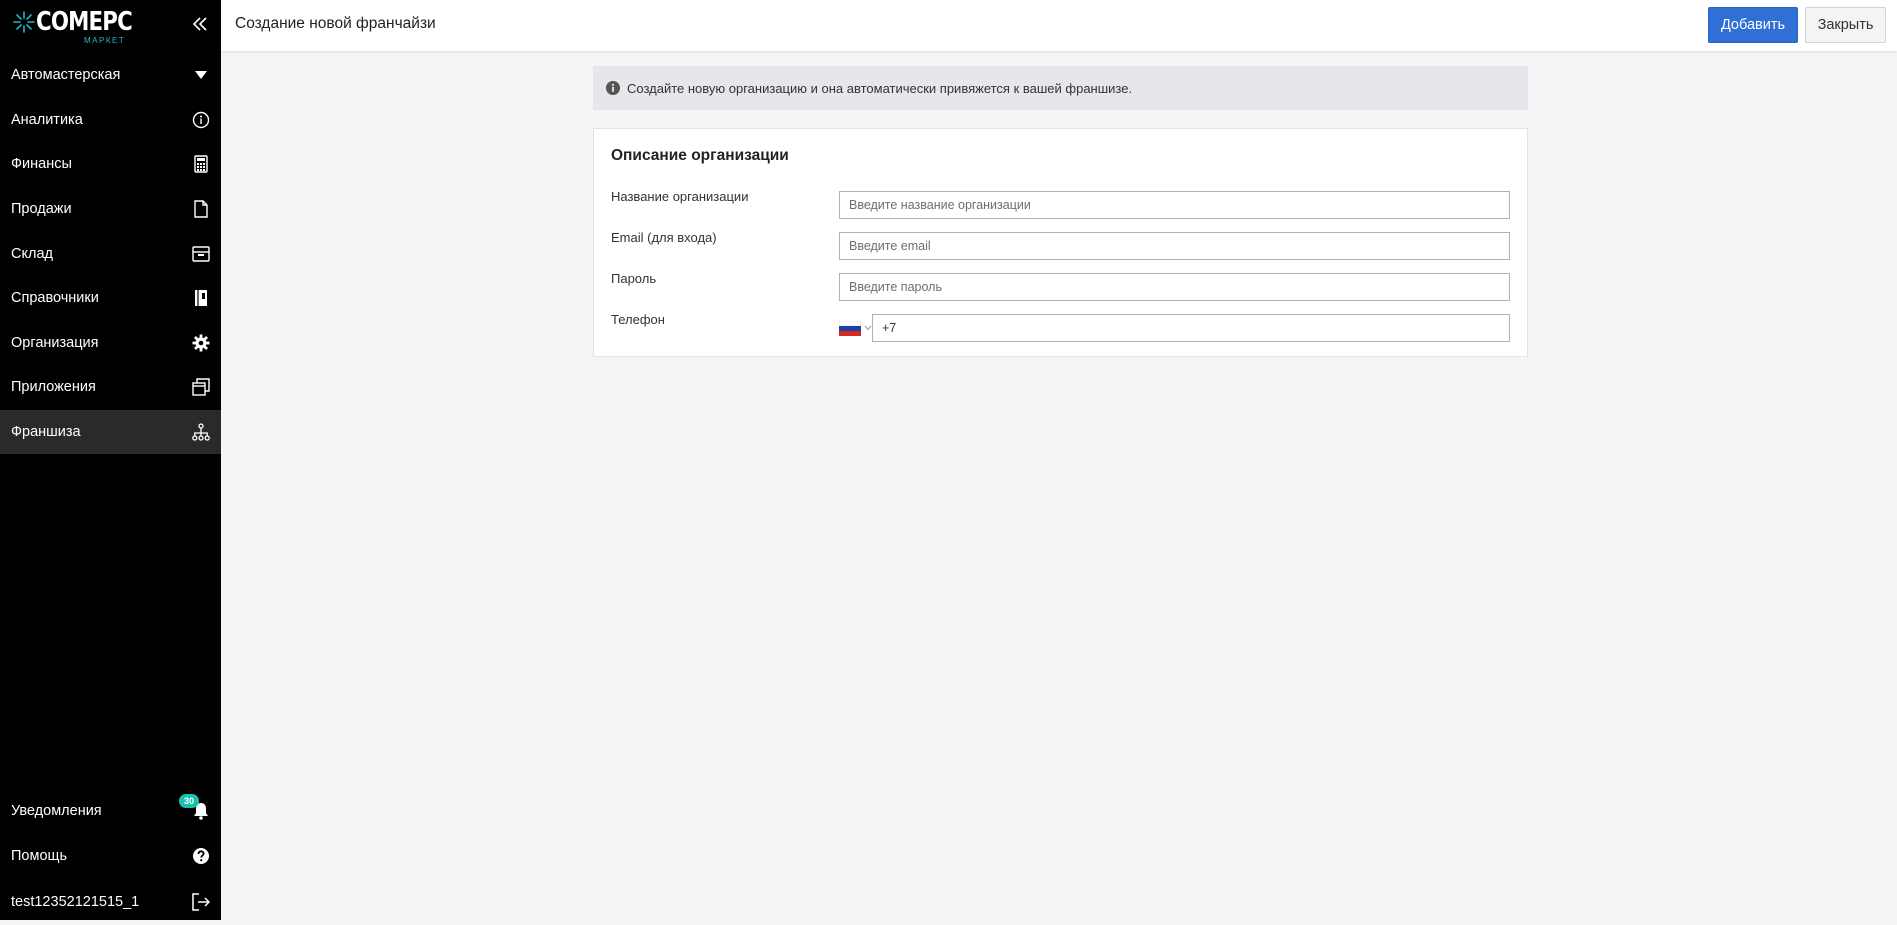 The image size is (1897, 925). Describe the element at coordinates (105, 40) in the screenshot. I see `brand-subtitle: МАРКЕТ` at that location.